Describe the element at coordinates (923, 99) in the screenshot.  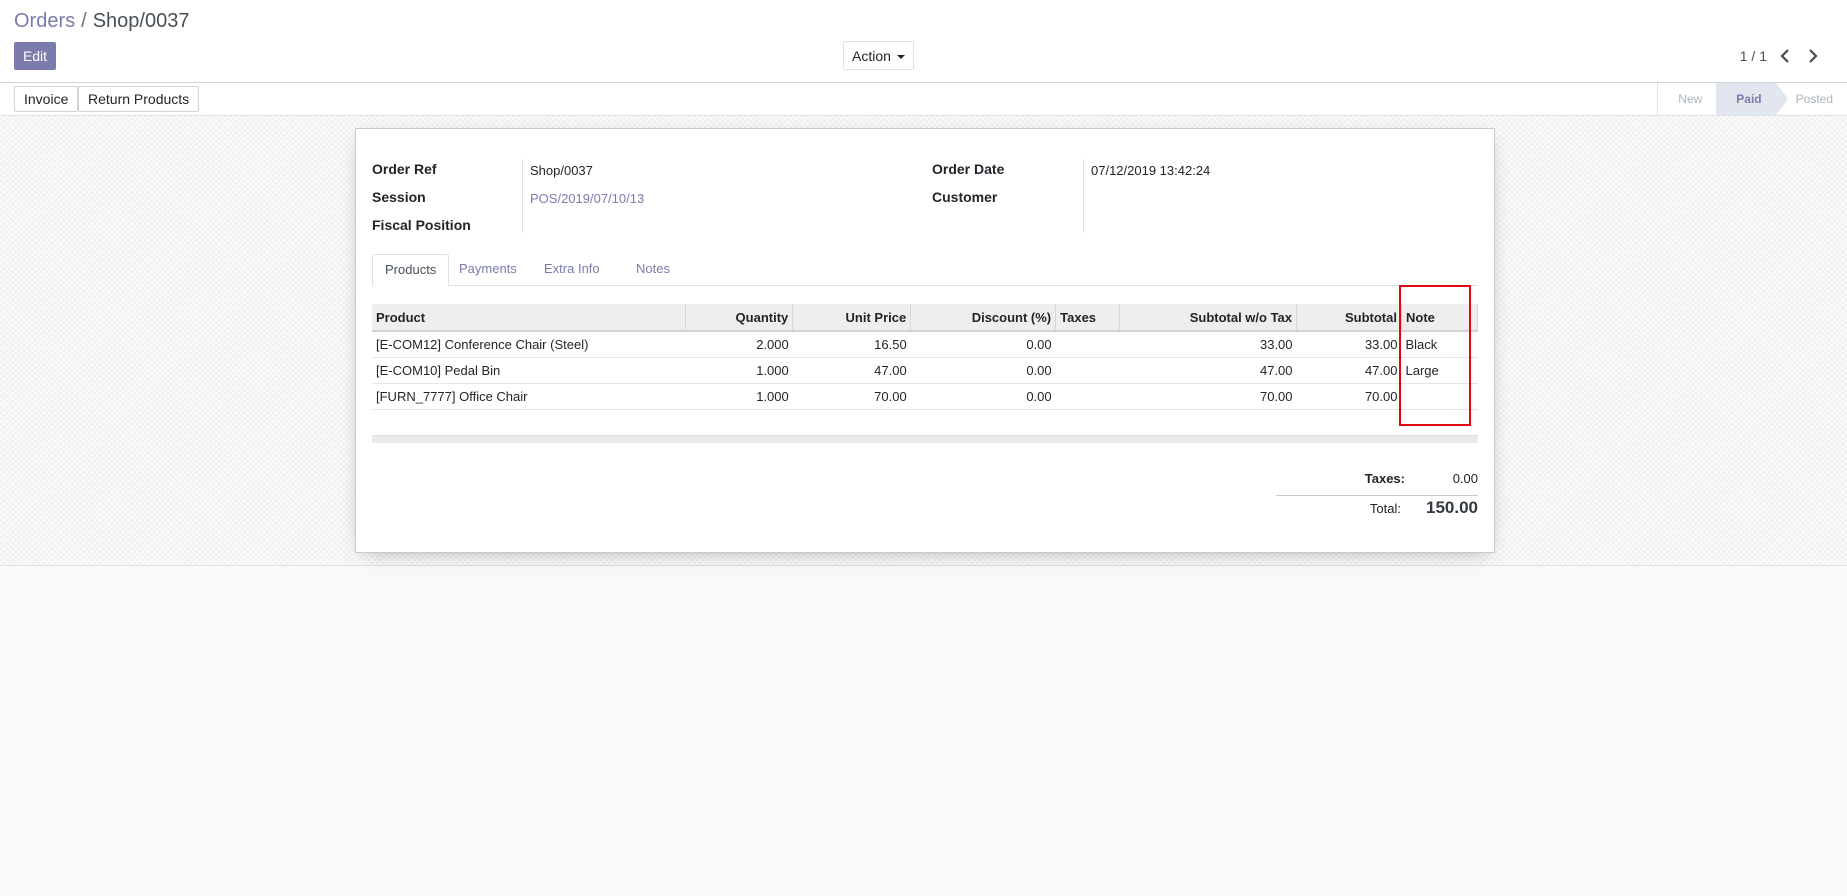
I see `statusbar: Invoice Return Products New Paid Posted` at that location.